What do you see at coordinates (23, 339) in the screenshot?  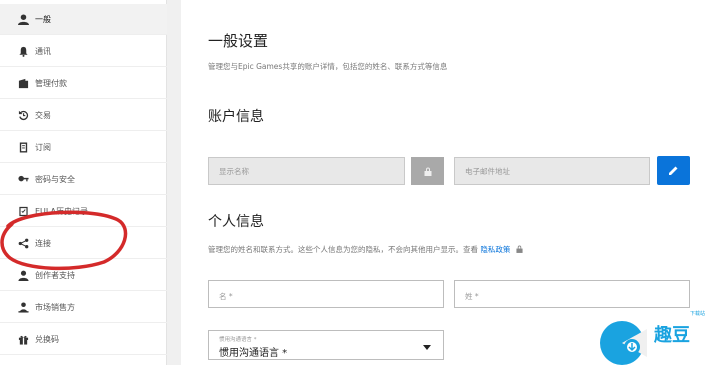 I see `gift-icon` at bounding box center [23, 339].